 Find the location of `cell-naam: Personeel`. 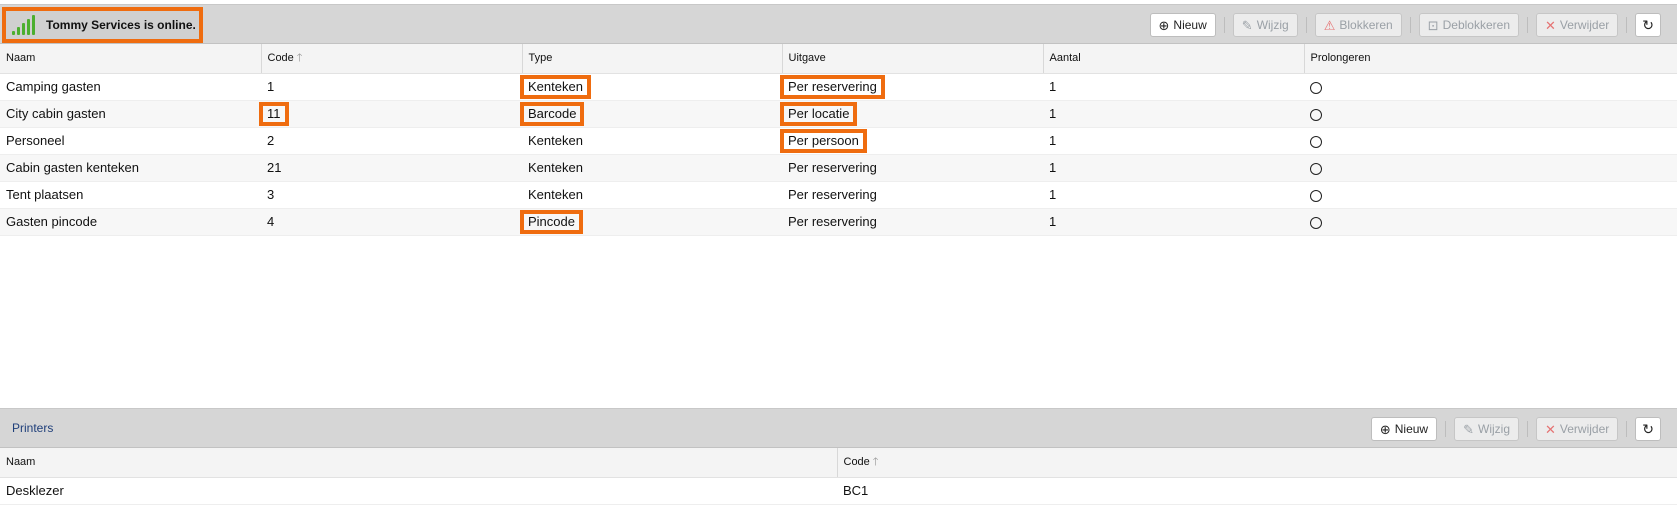

cell-naam: Personeel is located at coordinates (130, 141).